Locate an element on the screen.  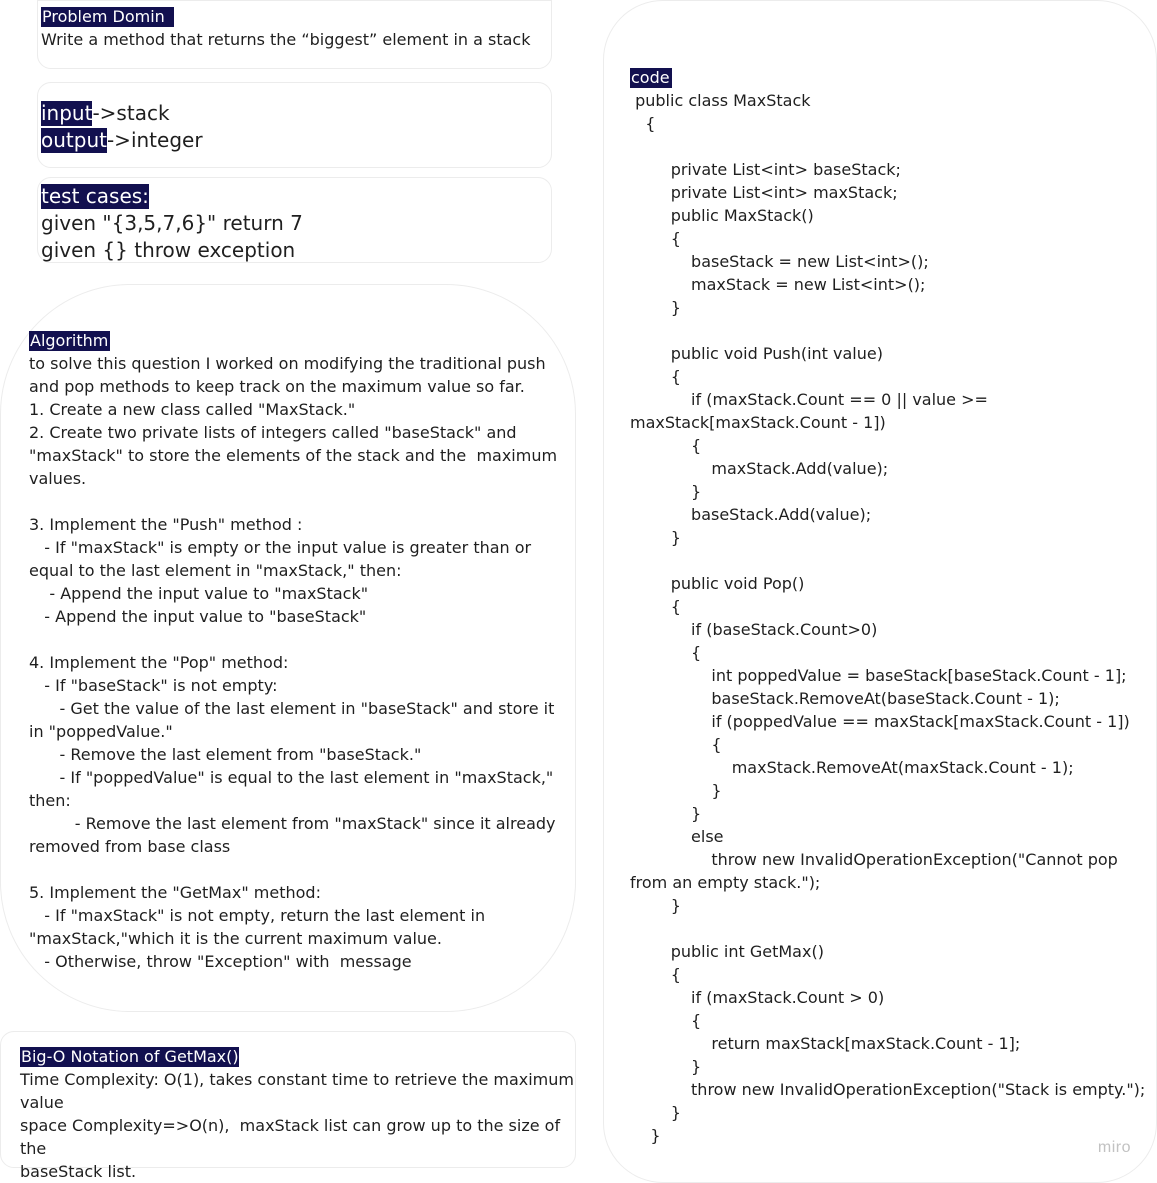
miro-watermark: miro is located at coordinates (1114, 1147).